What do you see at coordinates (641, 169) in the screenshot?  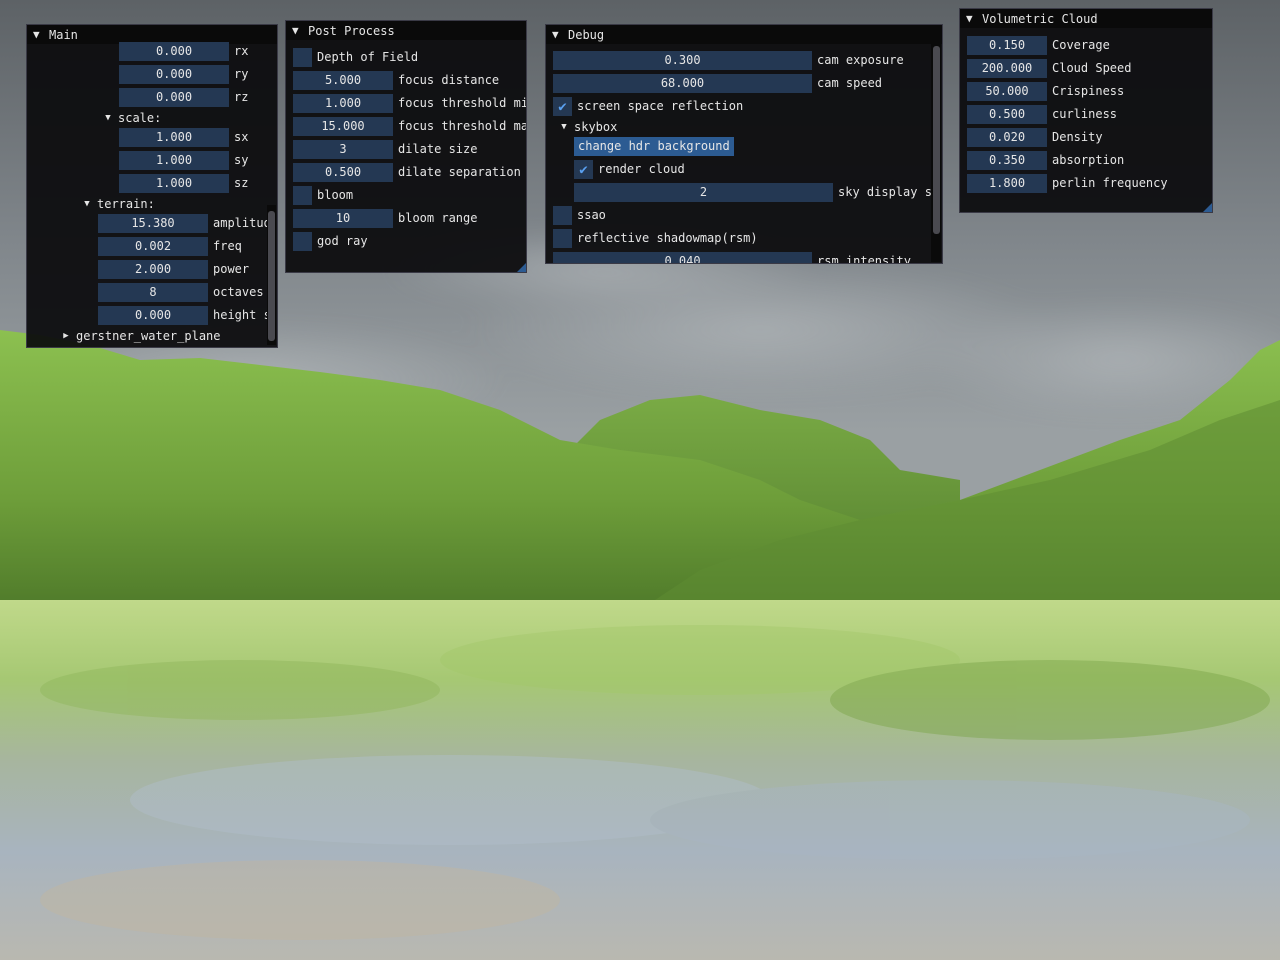 I see `render-cloud-label: render cloud` at bounding box center [641, 169].